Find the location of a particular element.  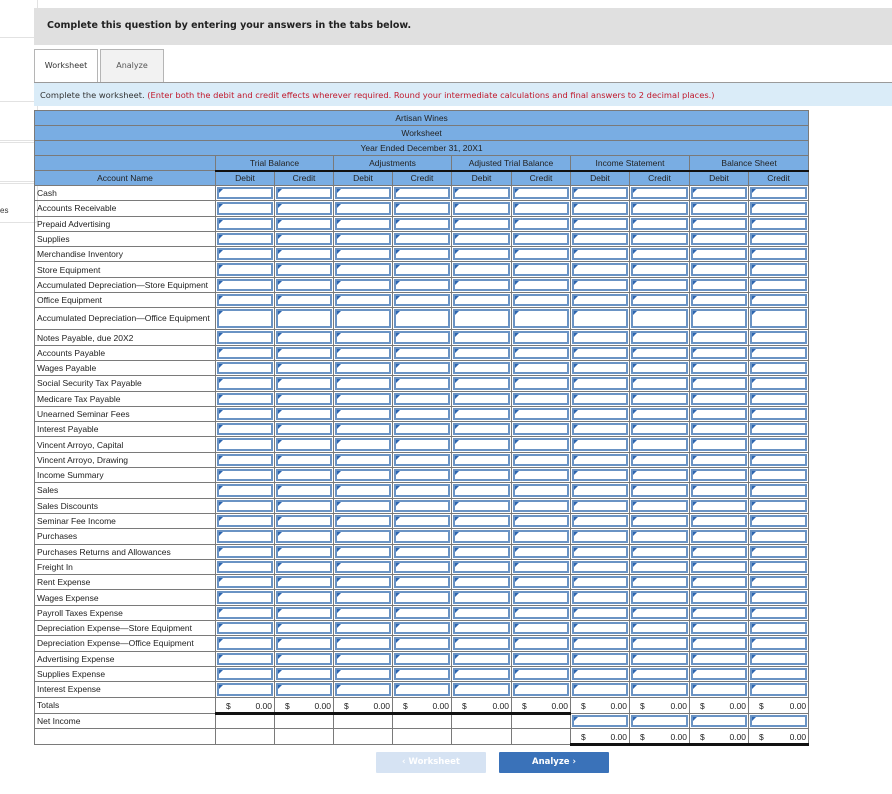

next-analyze-button: Analyze › is located at coordinates (554, 762).